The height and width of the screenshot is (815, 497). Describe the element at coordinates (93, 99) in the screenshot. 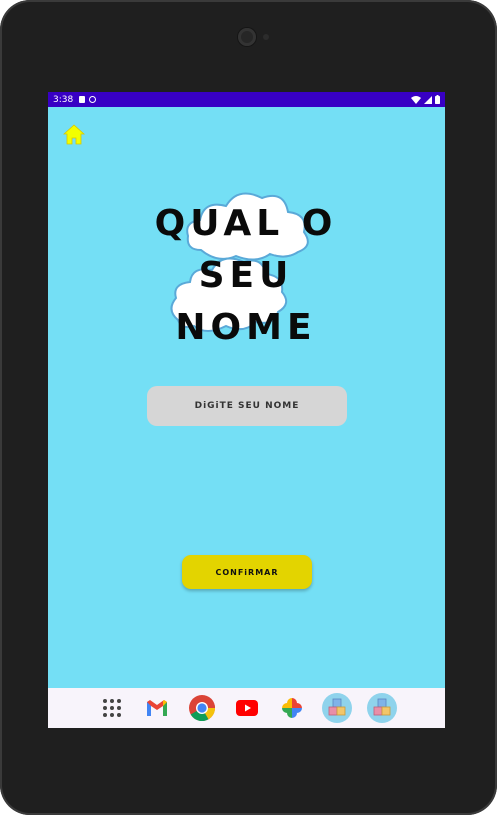

I see `media-icon` at that location.